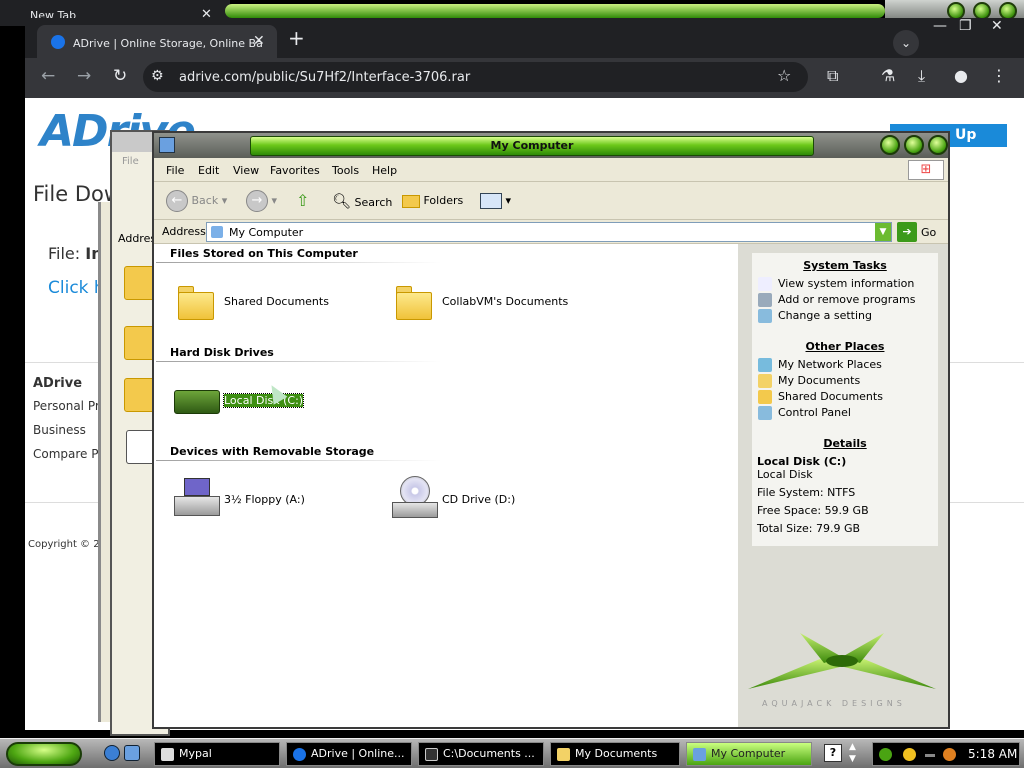 This screenshot has width=1024, height=768. What do you see at coordinates (992, 754) in the screenshot?
I see `clock: 5:18 AM` at bounding box center [992, 754].